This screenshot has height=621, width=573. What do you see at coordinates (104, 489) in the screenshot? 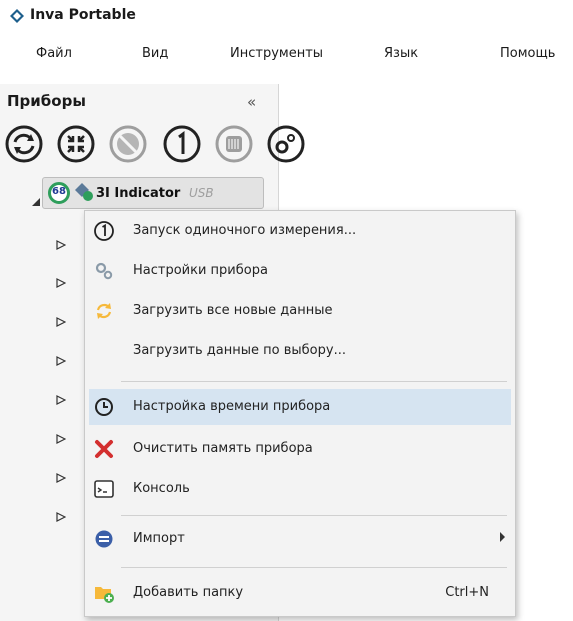
I see `console-icon` at bounding box center [104, 489].